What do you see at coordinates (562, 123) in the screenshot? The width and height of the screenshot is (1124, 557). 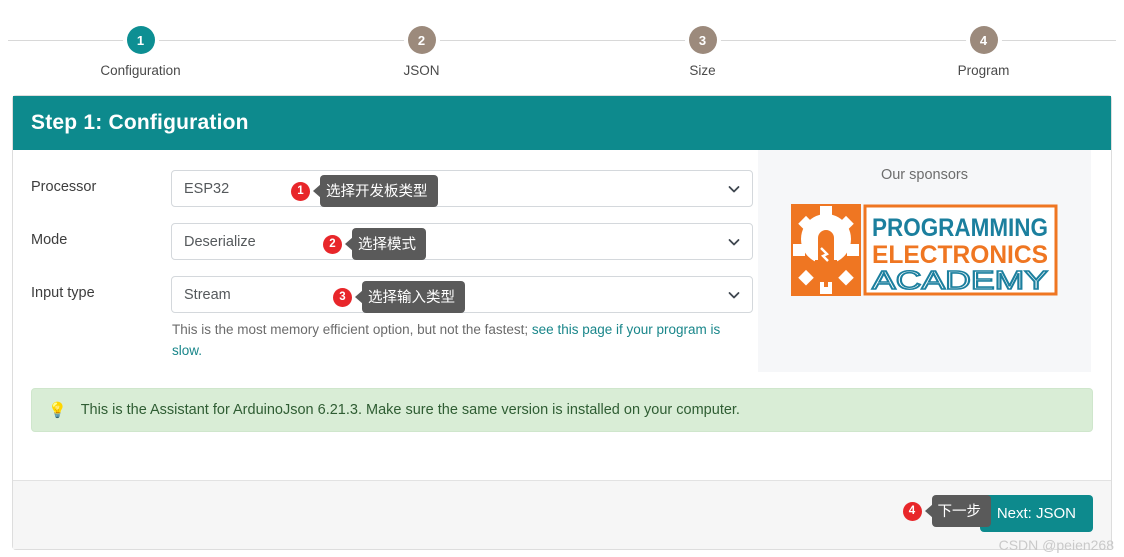 I see `card-header-title: Step 1: Configuration` at bounding box center [562, 123].